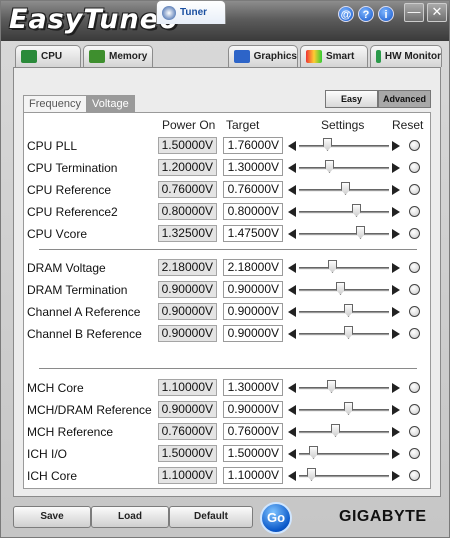  Describe the element at coordinates (110, 103) in the screenshot. I see `subtab-voltage: Voltage` at that location.